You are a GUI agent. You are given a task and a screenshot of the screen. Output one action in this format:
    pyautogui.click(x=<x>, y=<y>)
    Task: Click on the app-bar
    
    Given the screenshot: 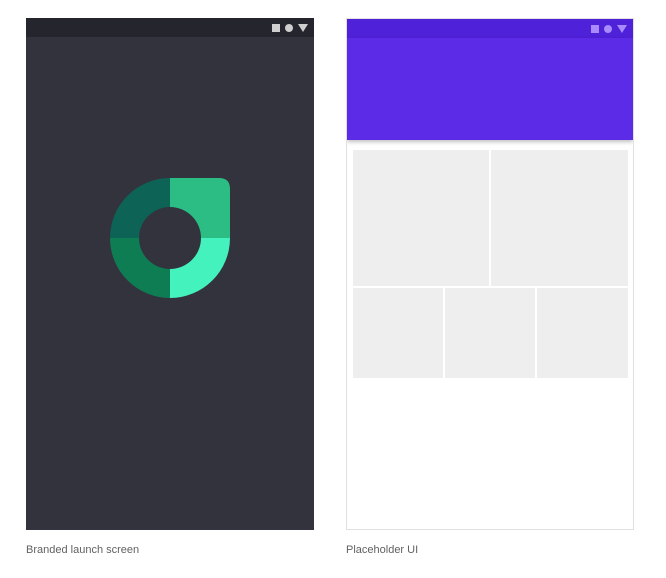 What is the action you would take?
    pyautogui.click(x=490, y=89)
    